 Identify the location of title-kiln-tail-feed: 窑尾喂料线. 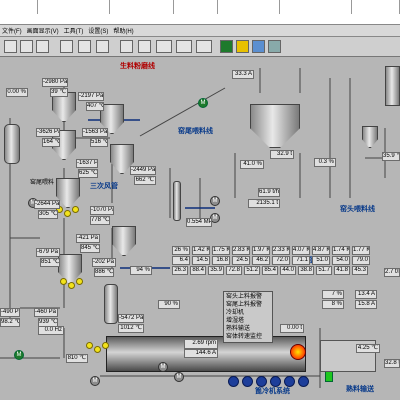
(195, 131).